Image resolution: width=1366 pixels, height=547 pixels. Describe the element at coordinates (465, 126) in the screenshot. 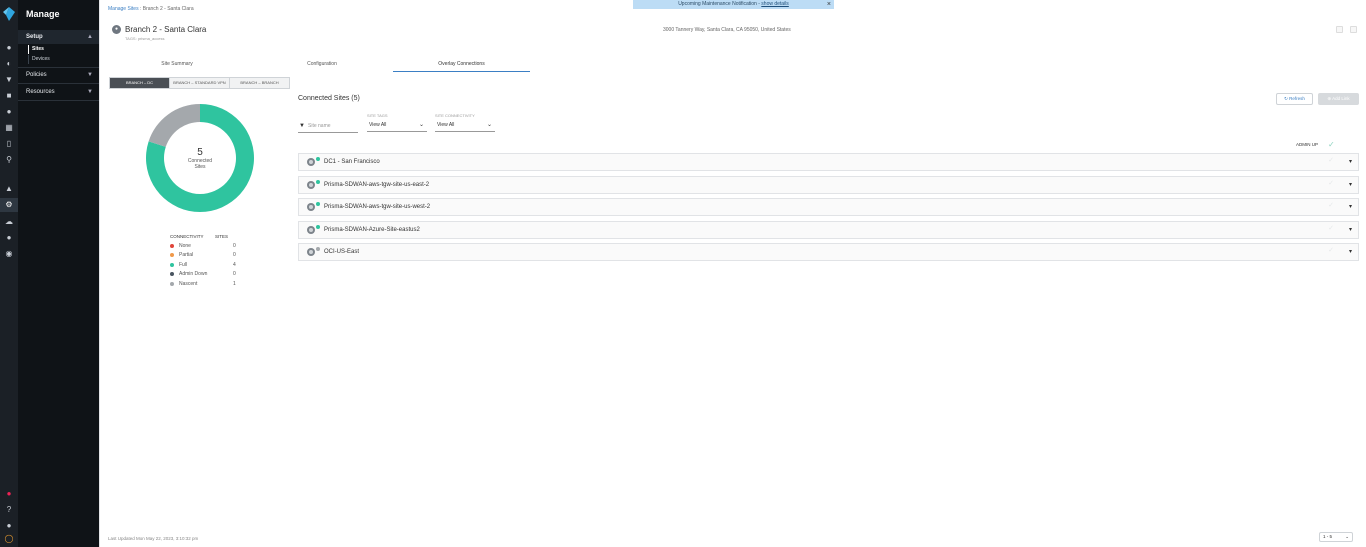

I see `site-connectivity-select: View All ⌄` at that location.